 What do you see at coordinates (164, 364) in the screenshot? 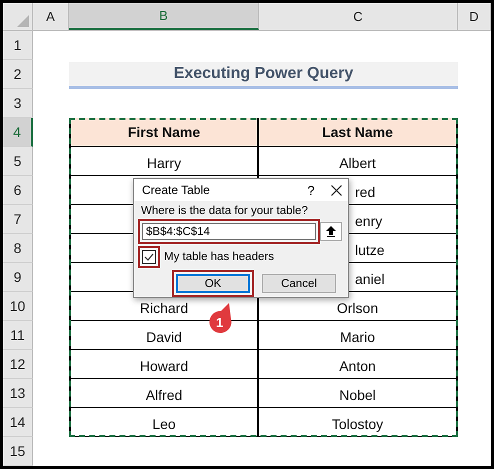
I see `table-cell: Howard` at bounding box center [164, 364].